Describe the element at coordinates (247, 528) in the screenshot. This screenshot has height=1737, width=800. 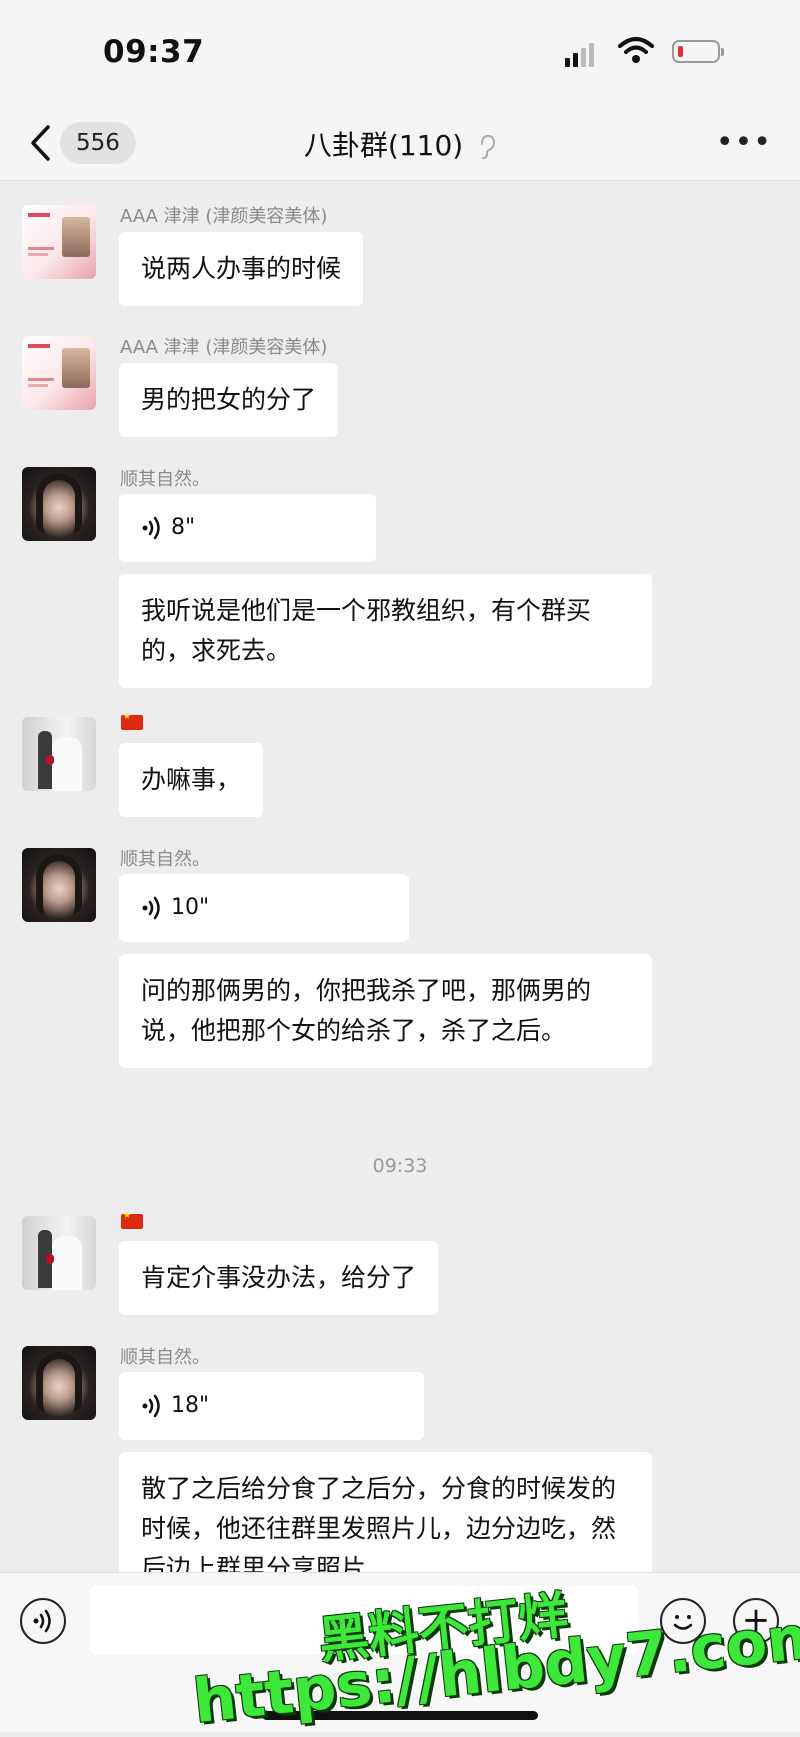
I see `voice-message: 8"` at that location.